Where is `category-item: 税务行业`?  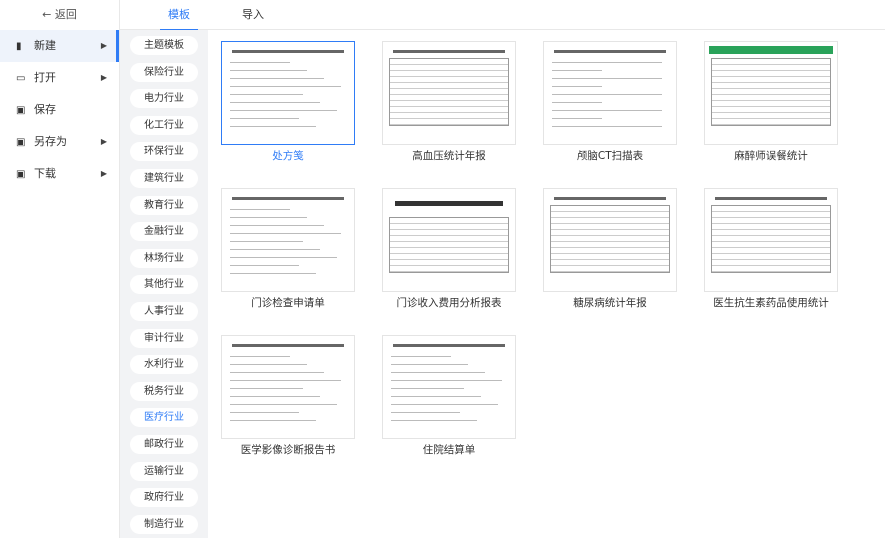 category-item: 税务行业 is located at coordinates (164, 391).